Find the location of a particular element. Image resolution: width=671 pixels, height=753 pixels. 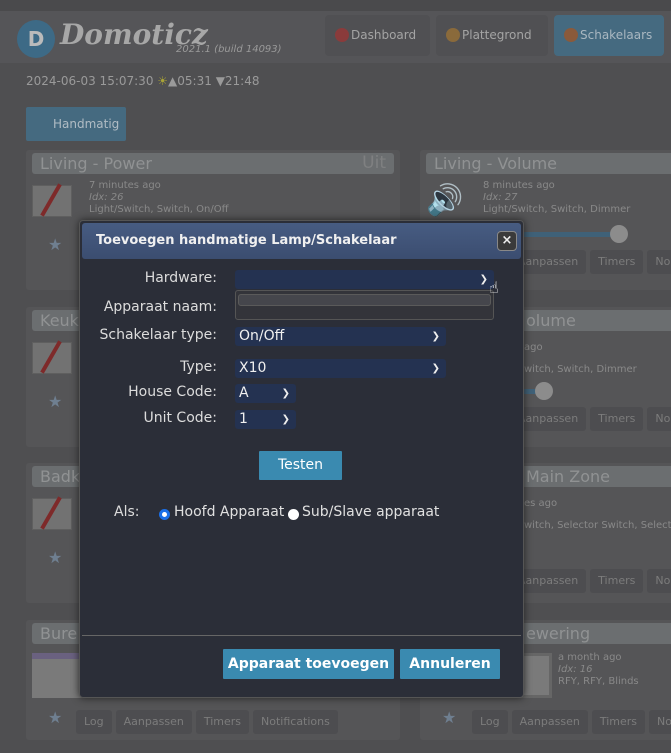

switch-type-label: Schakelaar type: is located at coordinates (158, 335).